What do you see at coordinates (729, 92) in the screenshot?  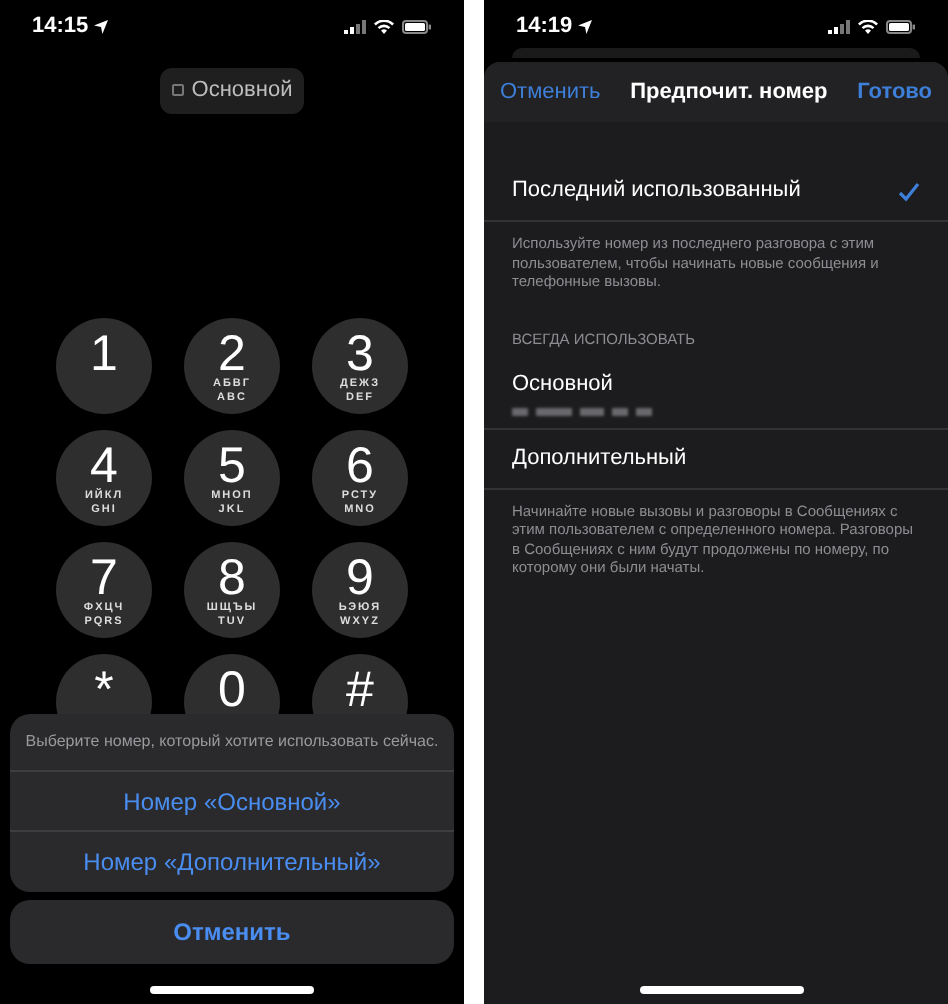 I see `nav-title: Предпочит. номер` at bounding box center [729, 92].